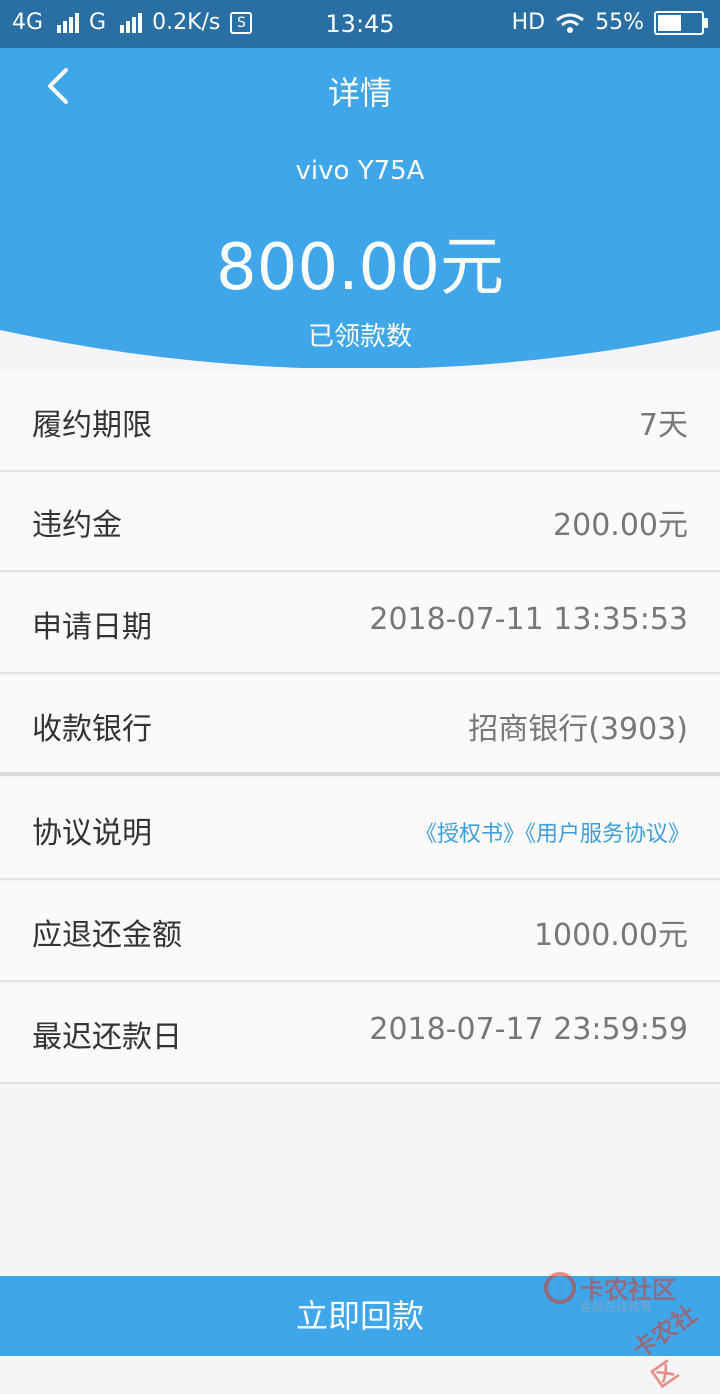 The image size is (720, 1394). What do you see at coordinates (619, 22) in the screenshot?
I see `battery-percent: 55%` at bounding box center [619, 22].